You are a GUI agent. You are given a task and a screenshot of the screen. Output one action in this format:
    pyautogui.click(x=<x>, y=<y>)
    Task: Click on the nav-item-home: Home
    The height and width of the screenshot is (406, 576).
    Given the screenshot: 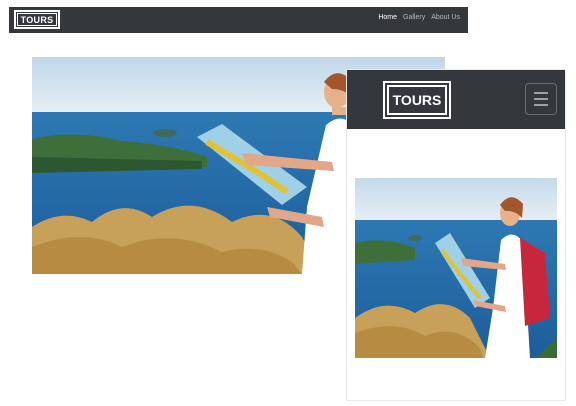 What is the action you would take?
    pyautogui.click(x=387, y=17)
    